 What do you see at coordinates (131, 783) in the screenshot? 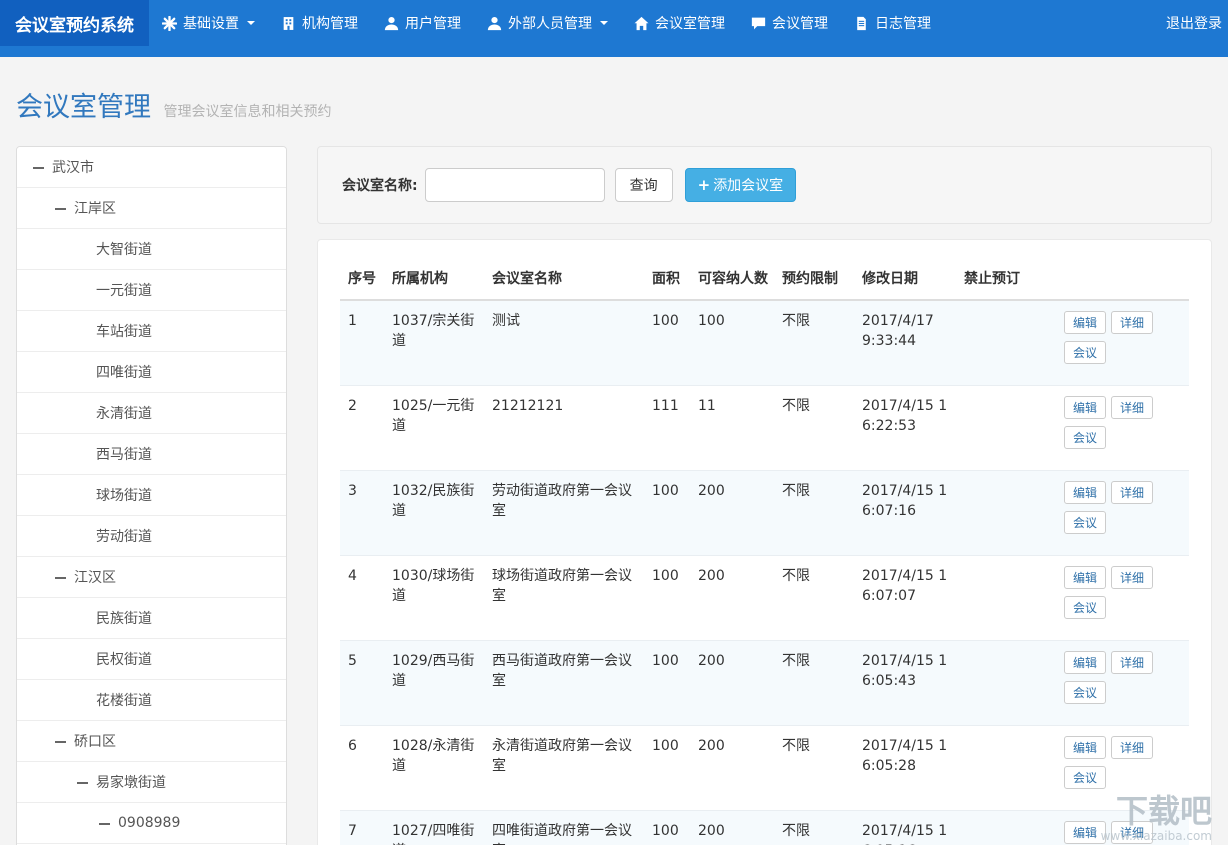
I see `tree-item-label: 易家墩街道` at bounding box center [131, 783].